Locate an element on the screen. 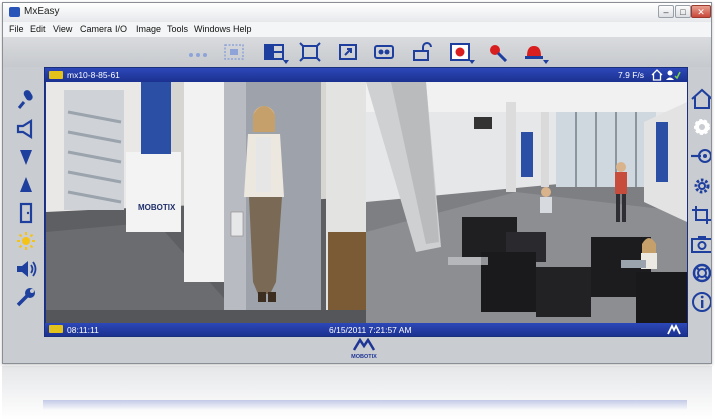 The height and width of the screenshot is (420, 715). camera-info-bar: mx10-8-85-61 7.9 F/s is located at coordinates (366, 75).